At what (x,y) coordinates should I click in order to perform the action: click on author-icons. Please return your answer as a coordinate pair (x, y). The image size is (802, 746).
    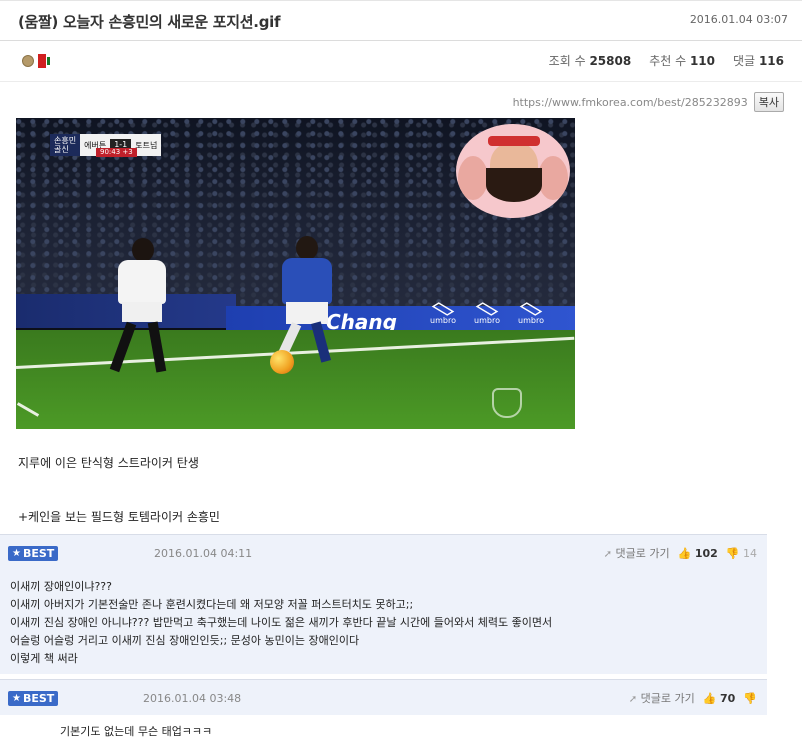
    Looking at the image, I should click on (38, 61).